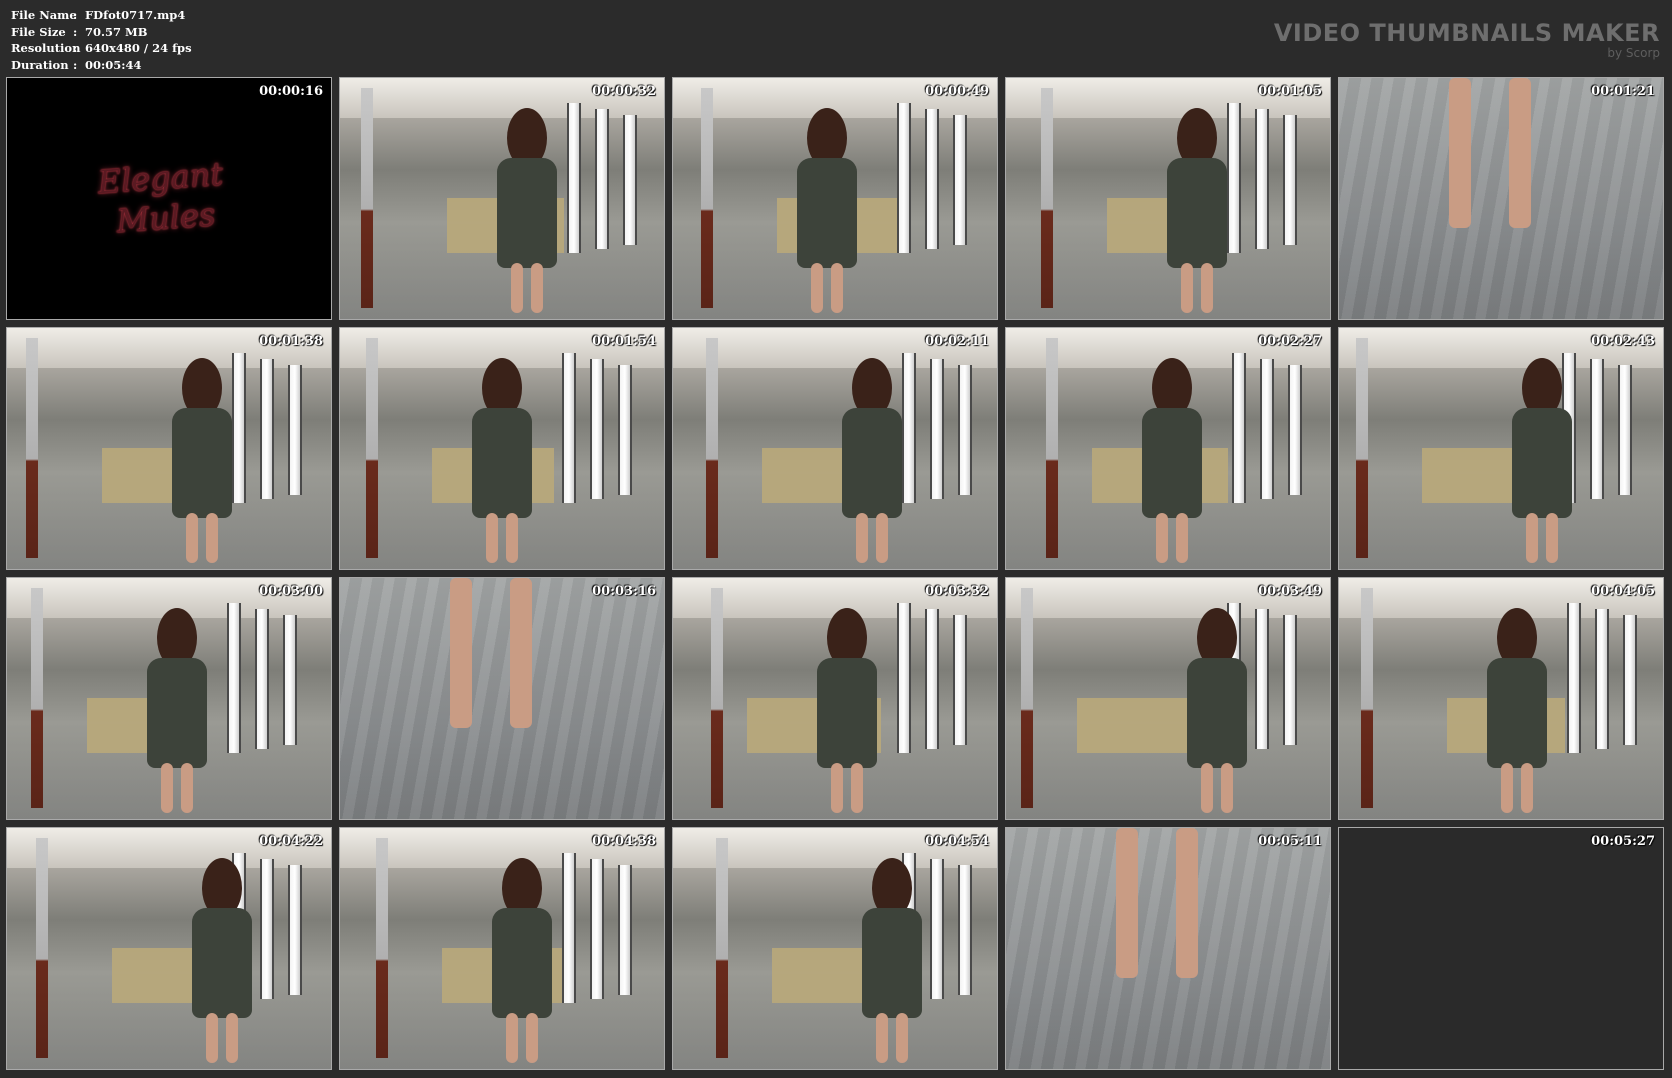  I want to click on thumbnail: 00:04:22, so click(169, 948).